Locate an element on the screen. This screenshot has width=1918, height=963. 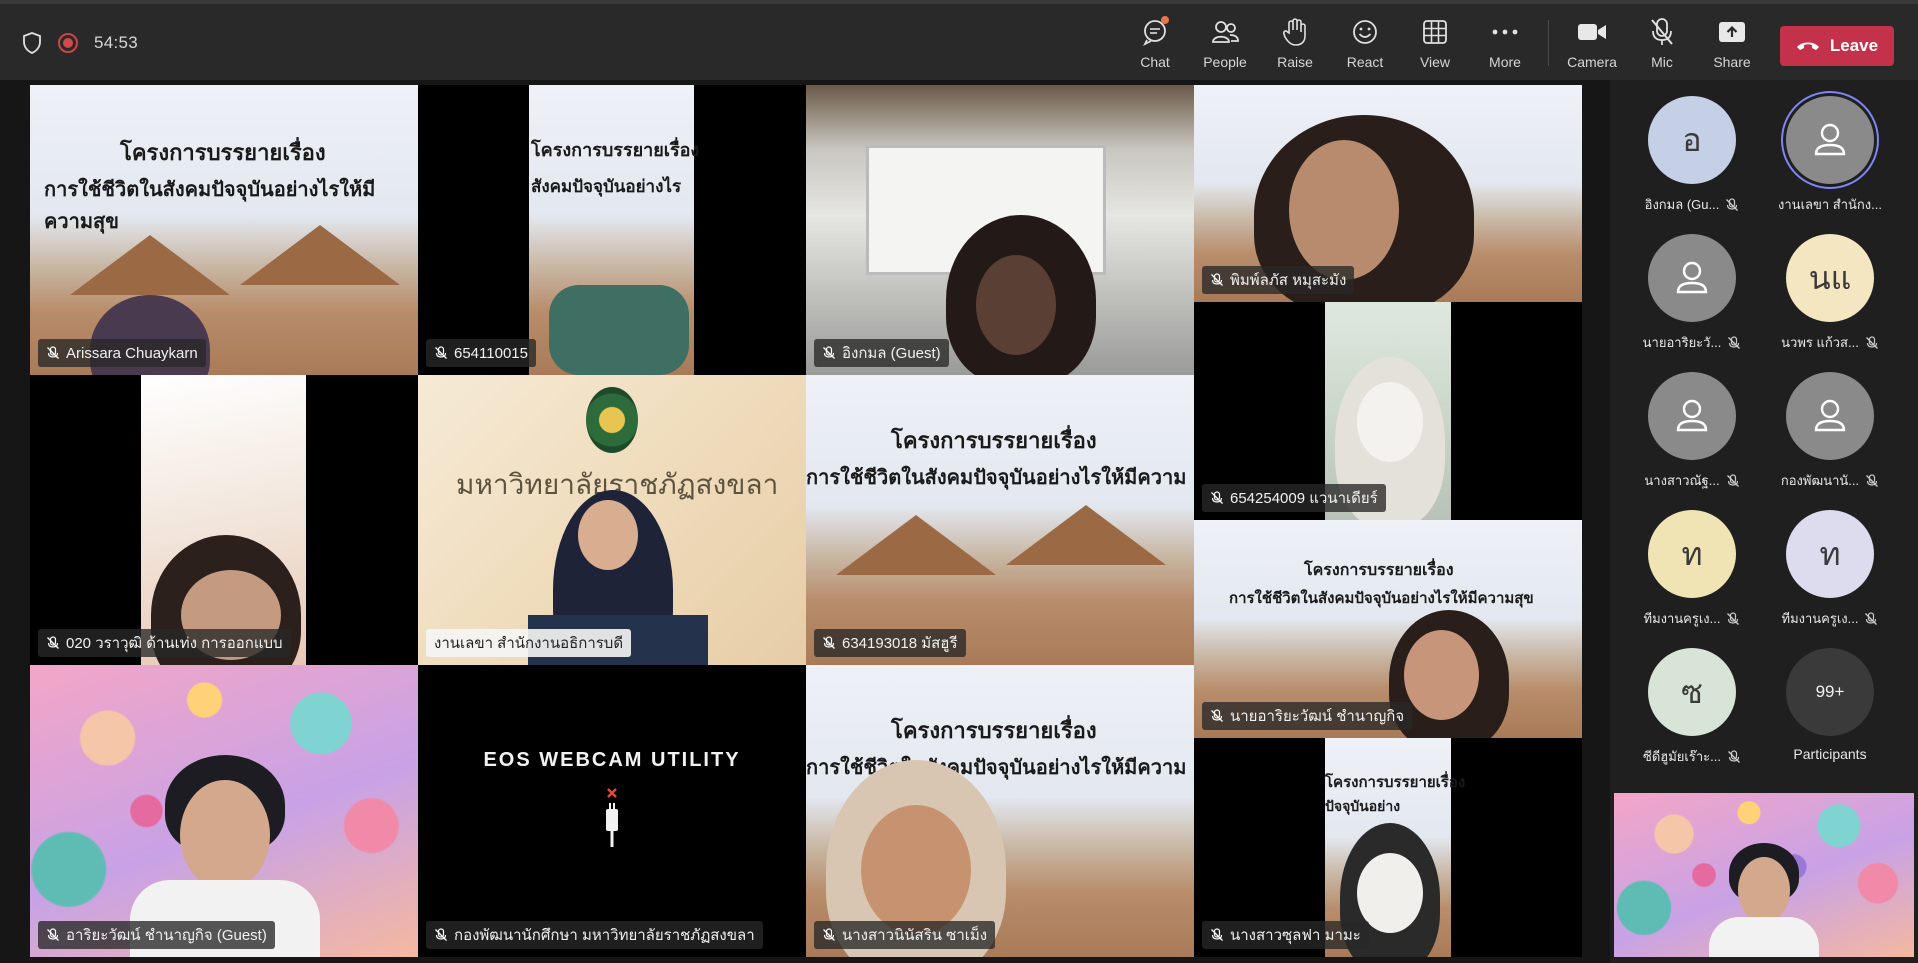
usb-disconnected-icon is located at coordinates (612, 817).